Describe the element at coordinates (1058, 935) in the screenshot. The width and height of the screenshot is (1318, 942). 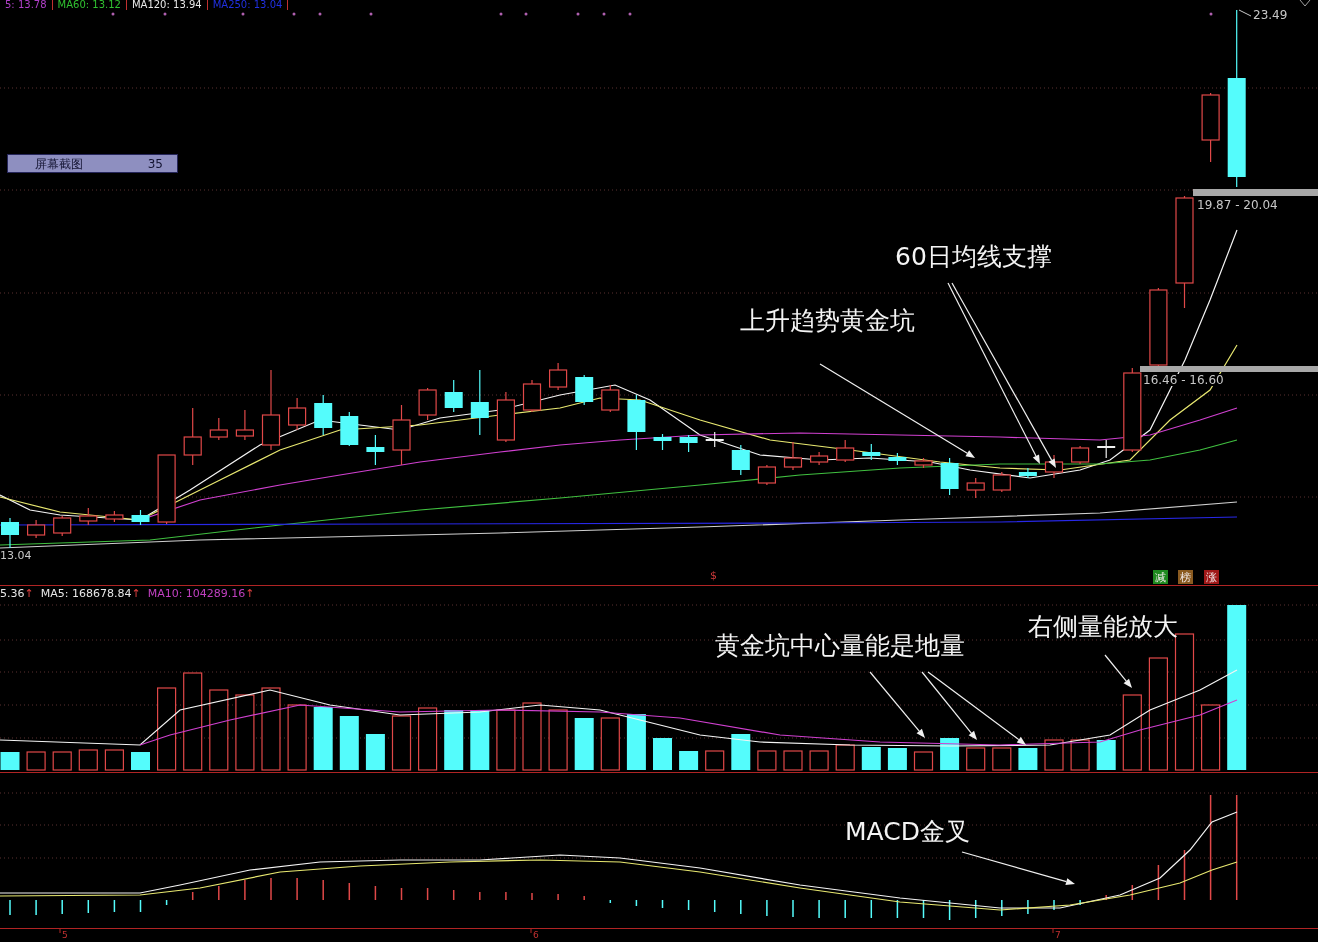
I see `month-label: 7` at that location.